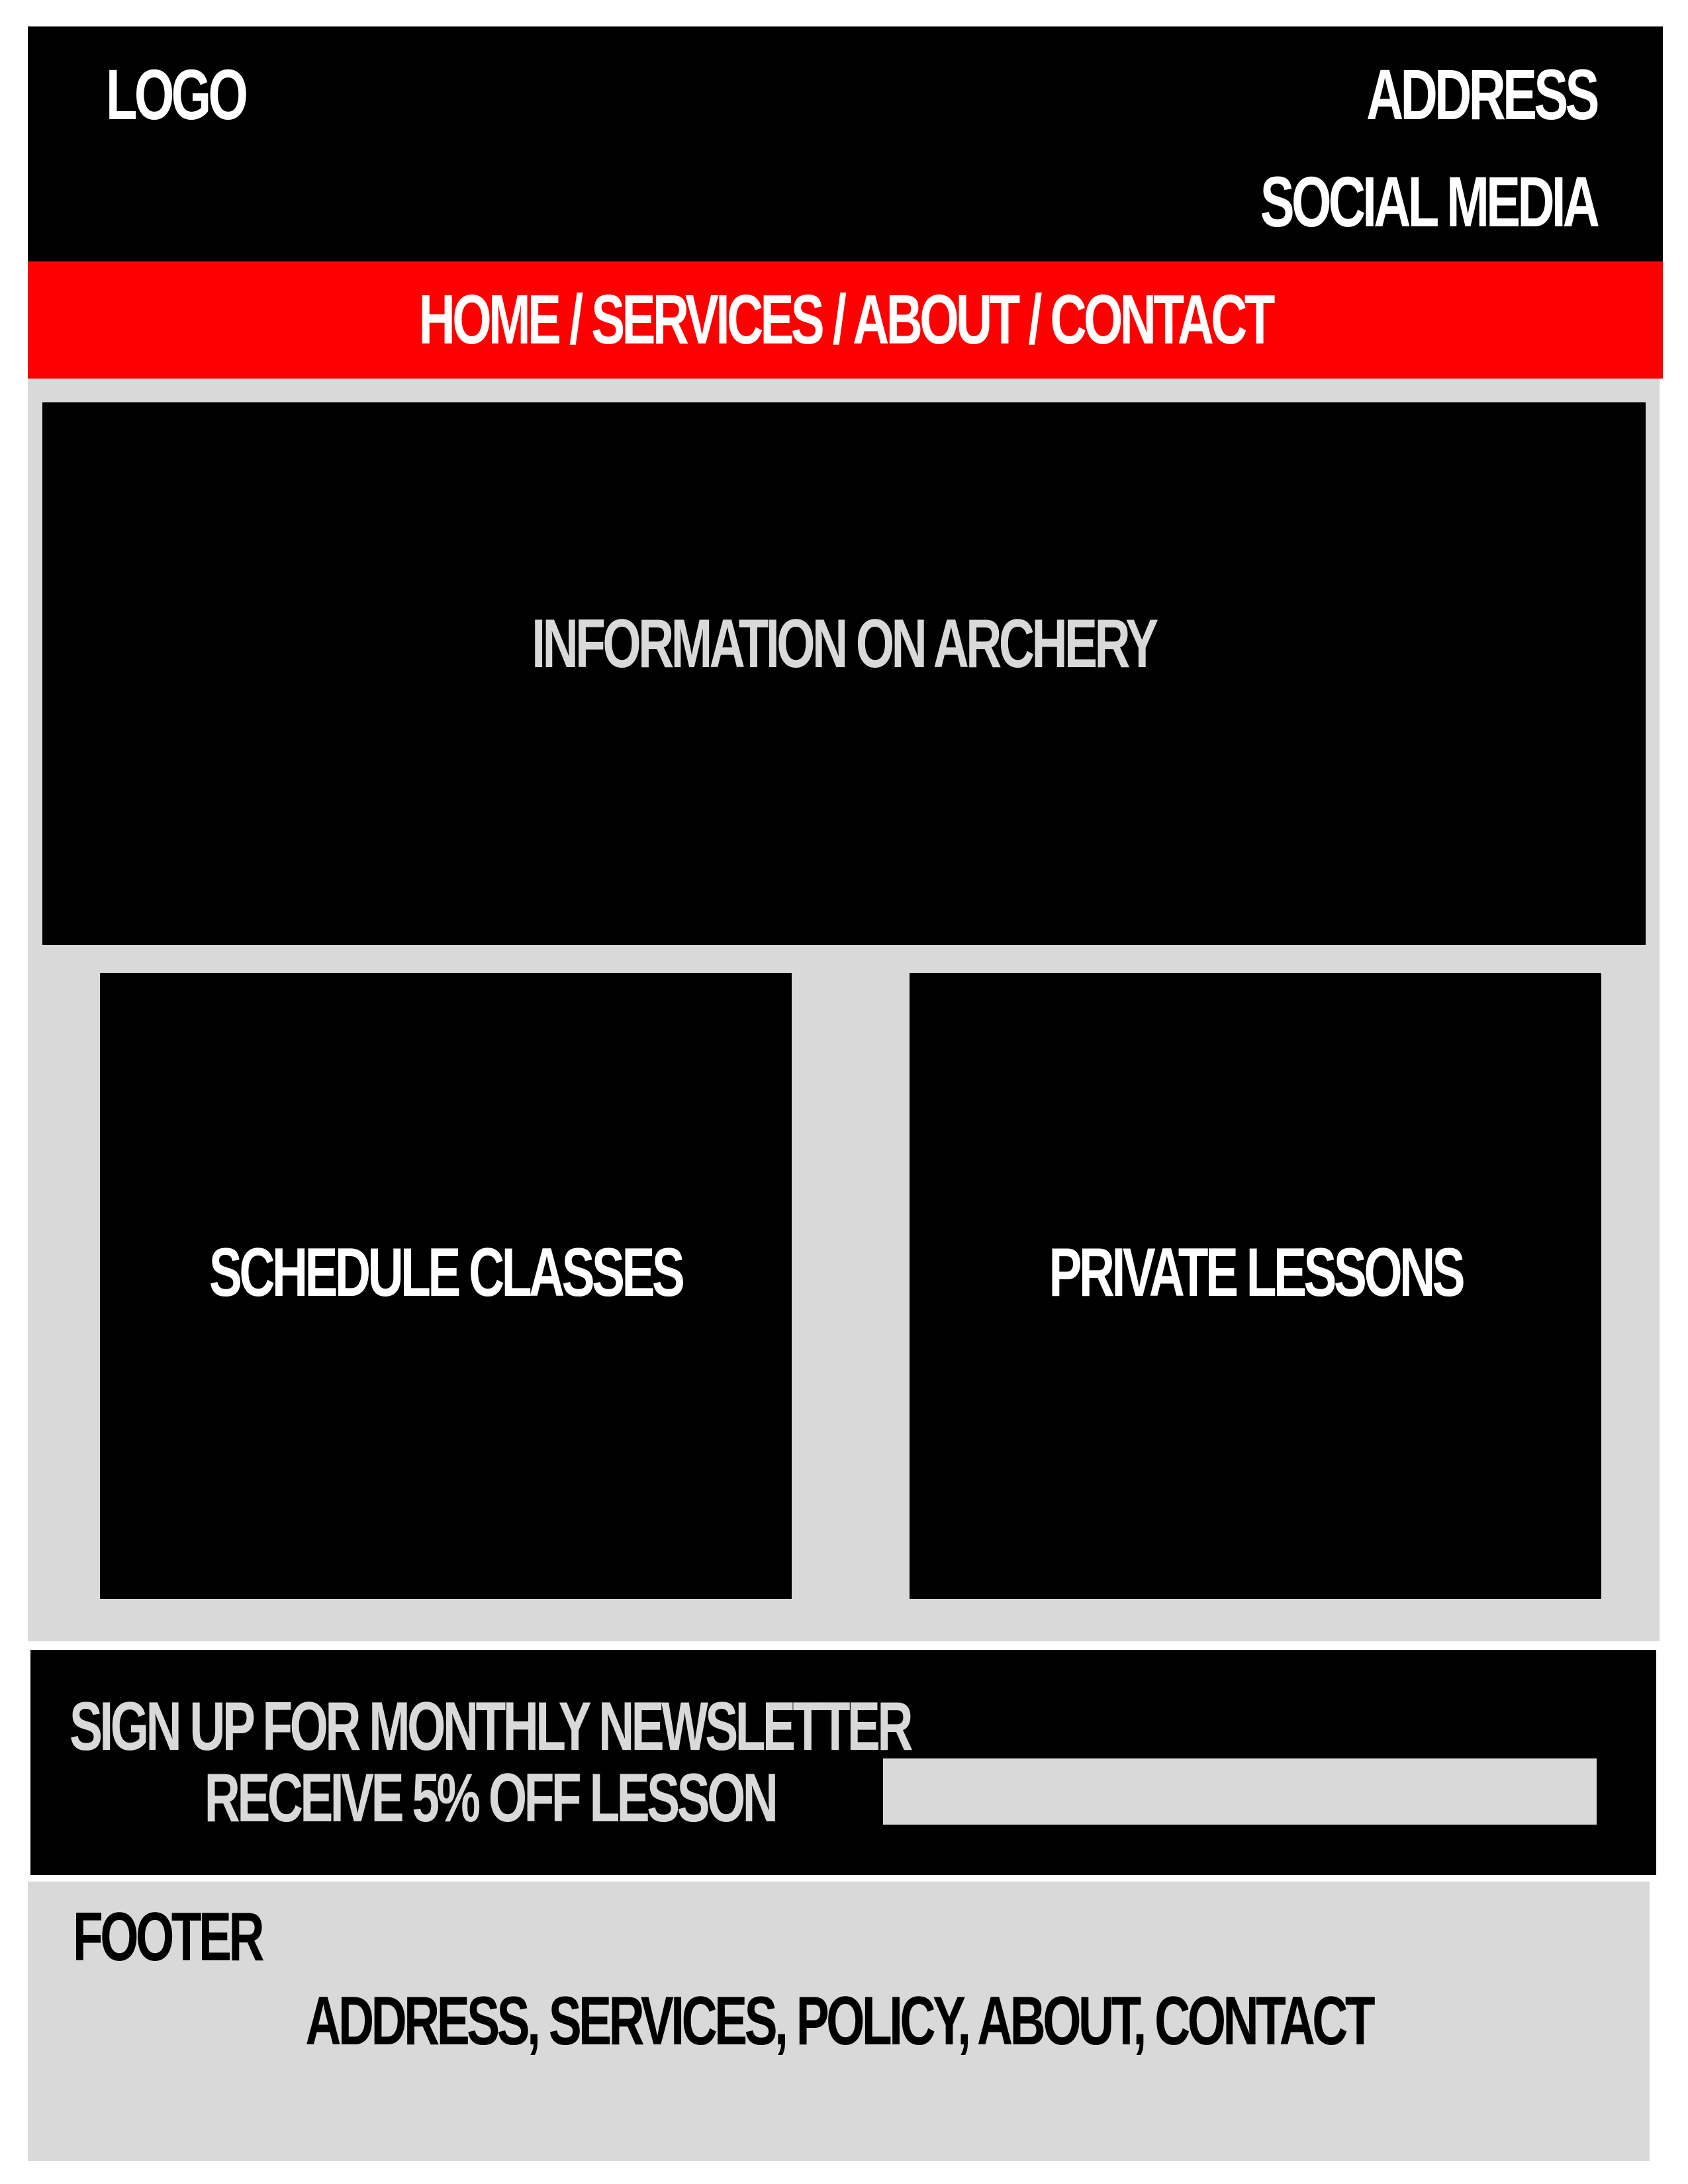  I want to click on schedule-classes-card: SCHEDULE CLASSES, so click(446, 1286).